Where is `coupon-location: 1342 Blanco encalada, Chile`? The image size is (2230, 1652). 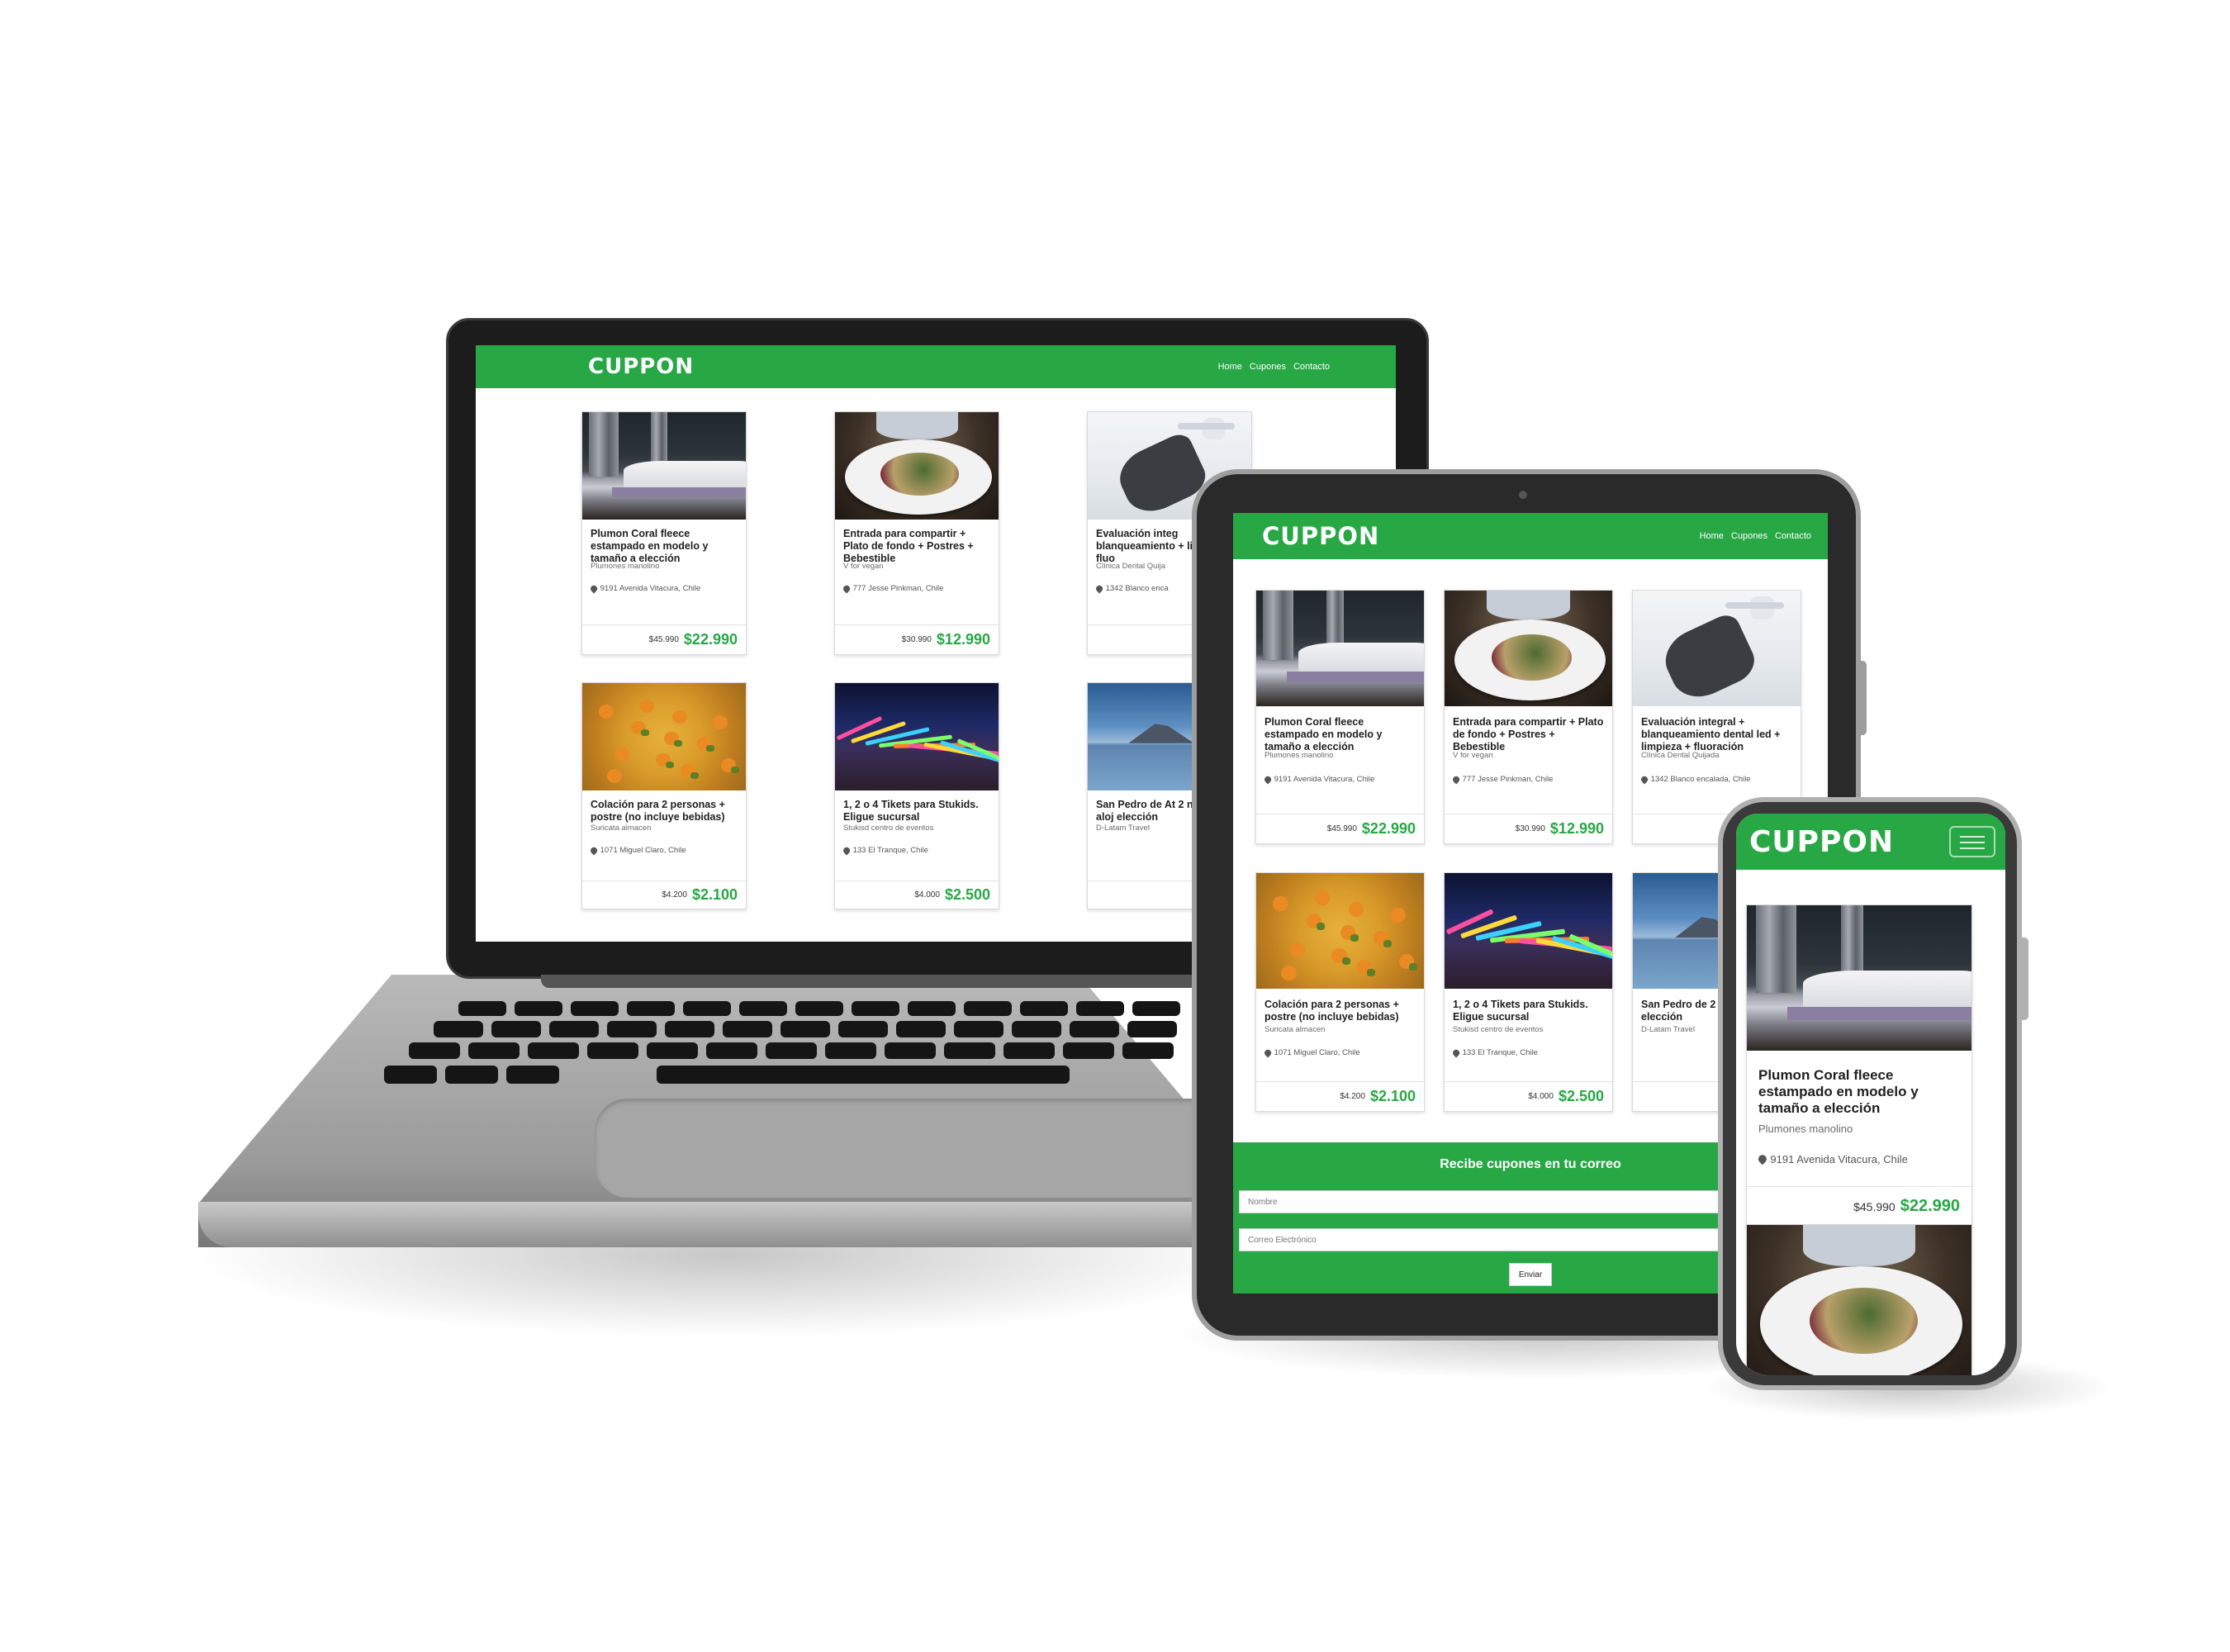
coupon-location: 1342 Blanco encalada, Chile is located at coordinates (1695, 779).